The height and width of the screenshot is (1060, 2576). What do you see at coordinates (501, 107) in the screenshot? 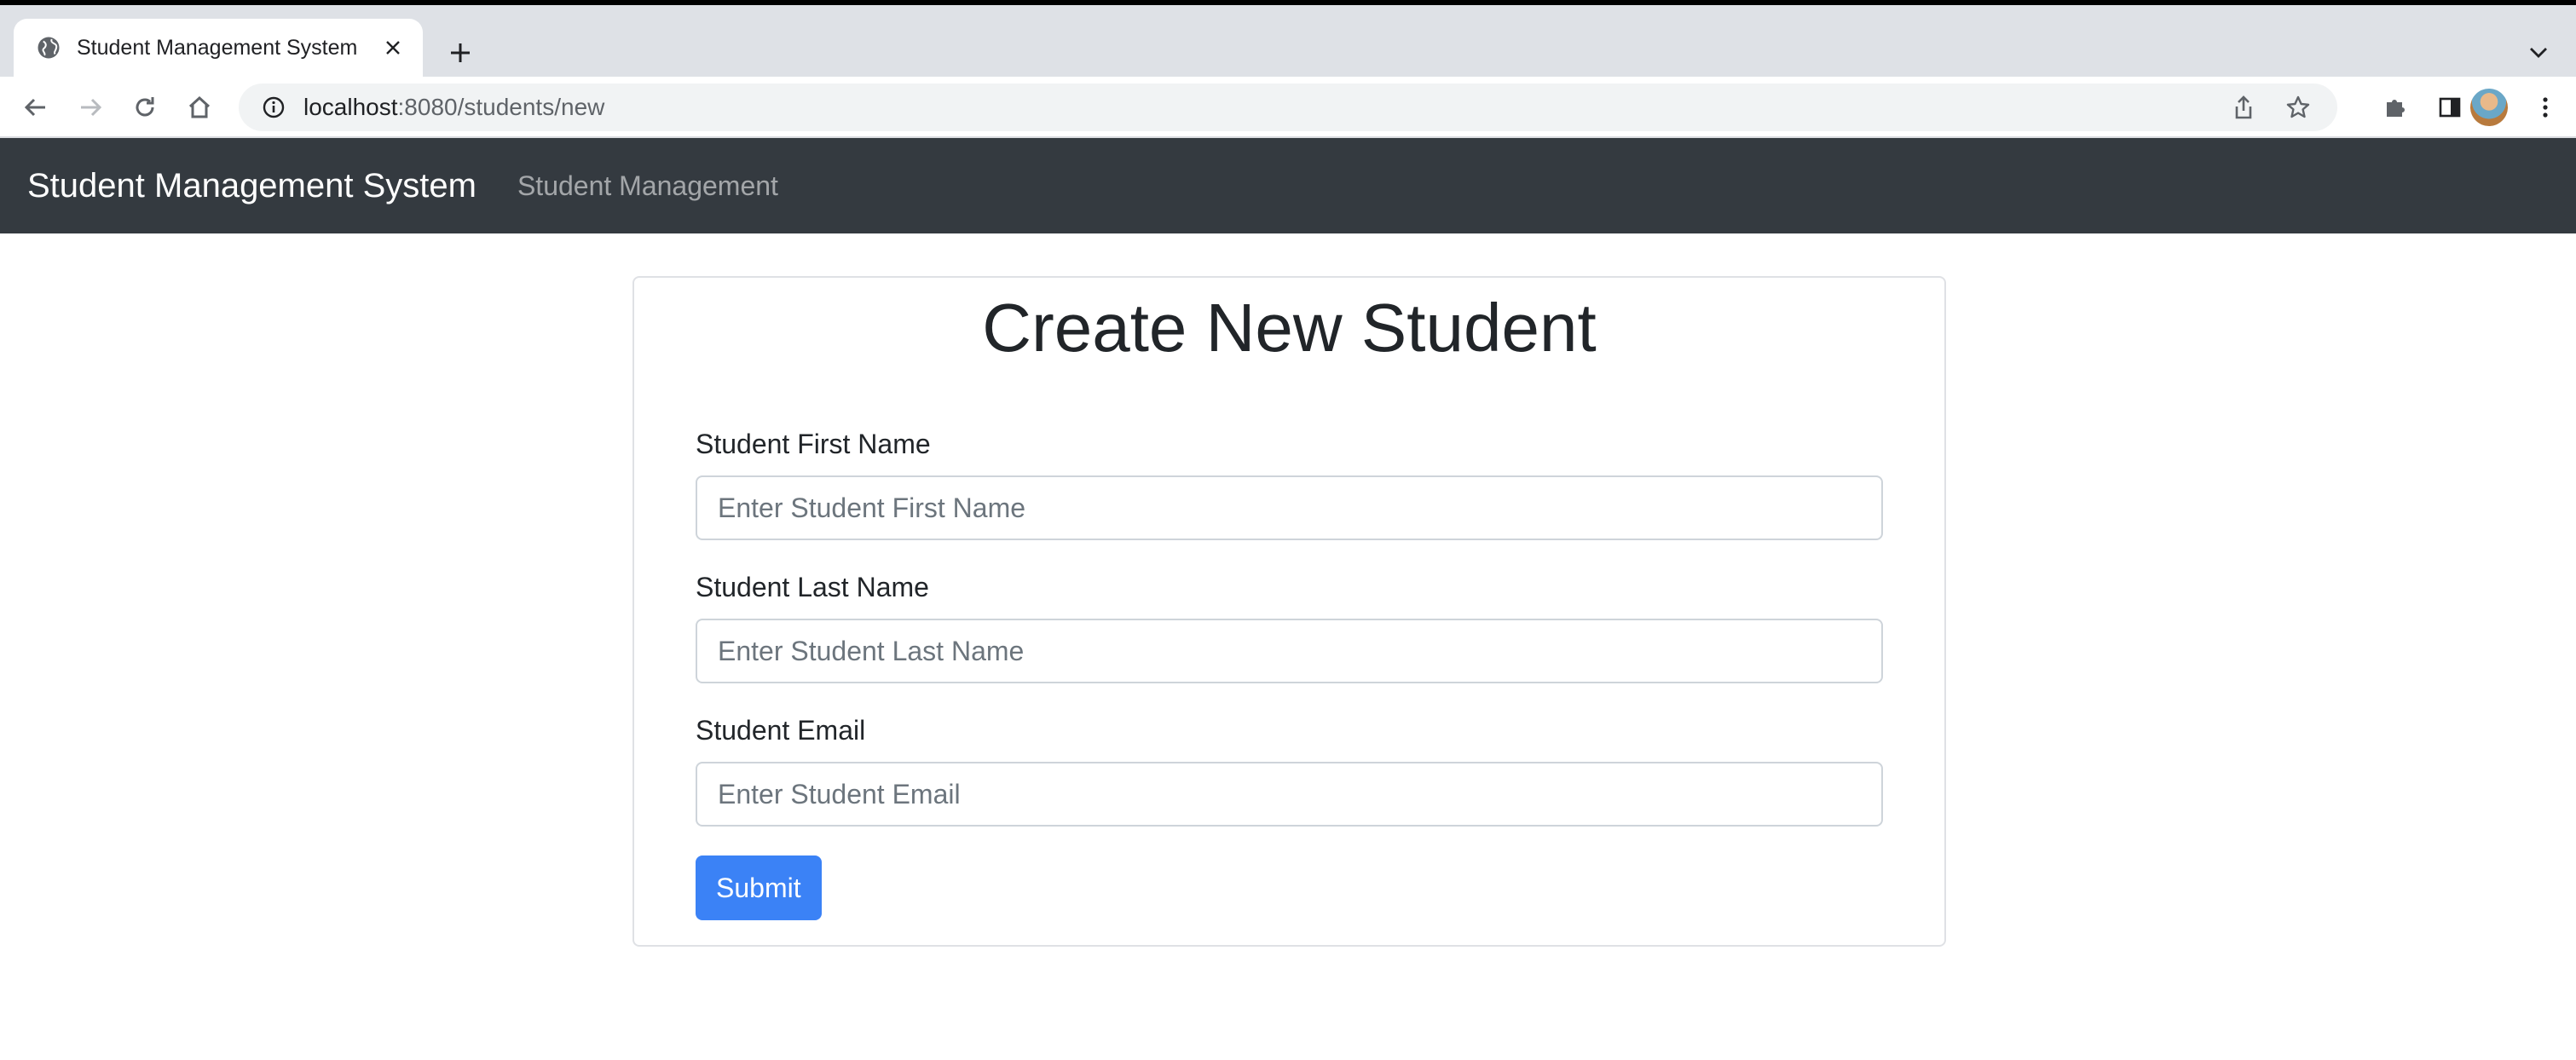
I see `url-path: :8080/students/new` at bounding box center [501, 107].